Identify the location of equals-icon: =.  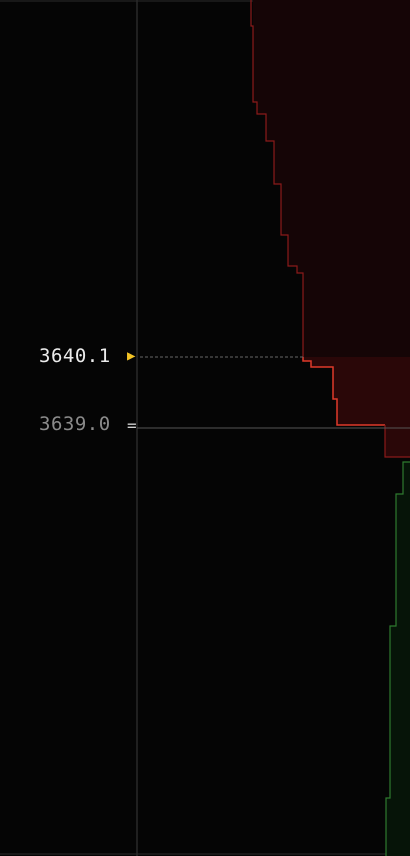
(132, 425).